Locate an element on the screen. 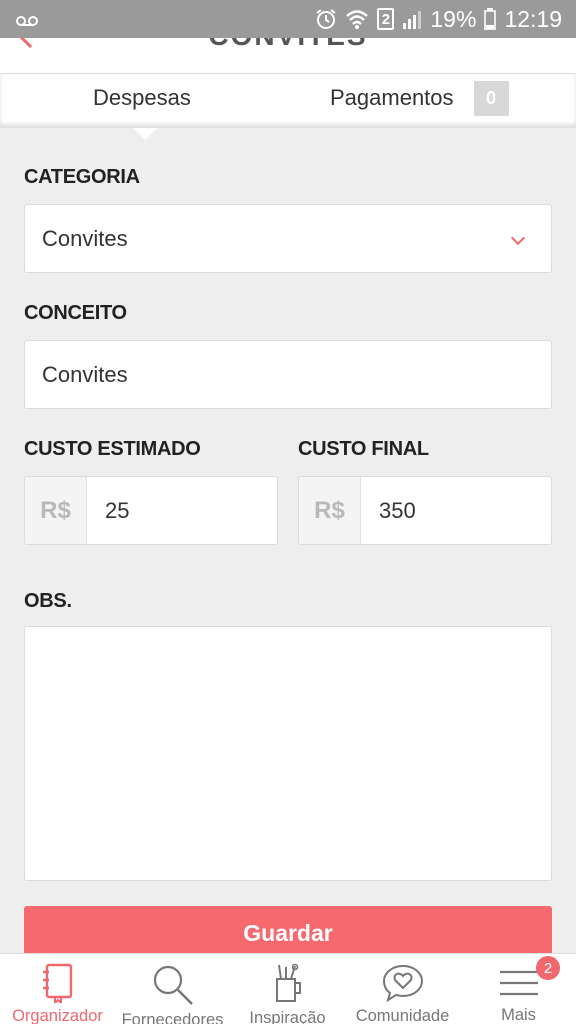 This screenshot has width=576, height=1024. tab-despesas: Despesas is located at coordinates (142, 98).